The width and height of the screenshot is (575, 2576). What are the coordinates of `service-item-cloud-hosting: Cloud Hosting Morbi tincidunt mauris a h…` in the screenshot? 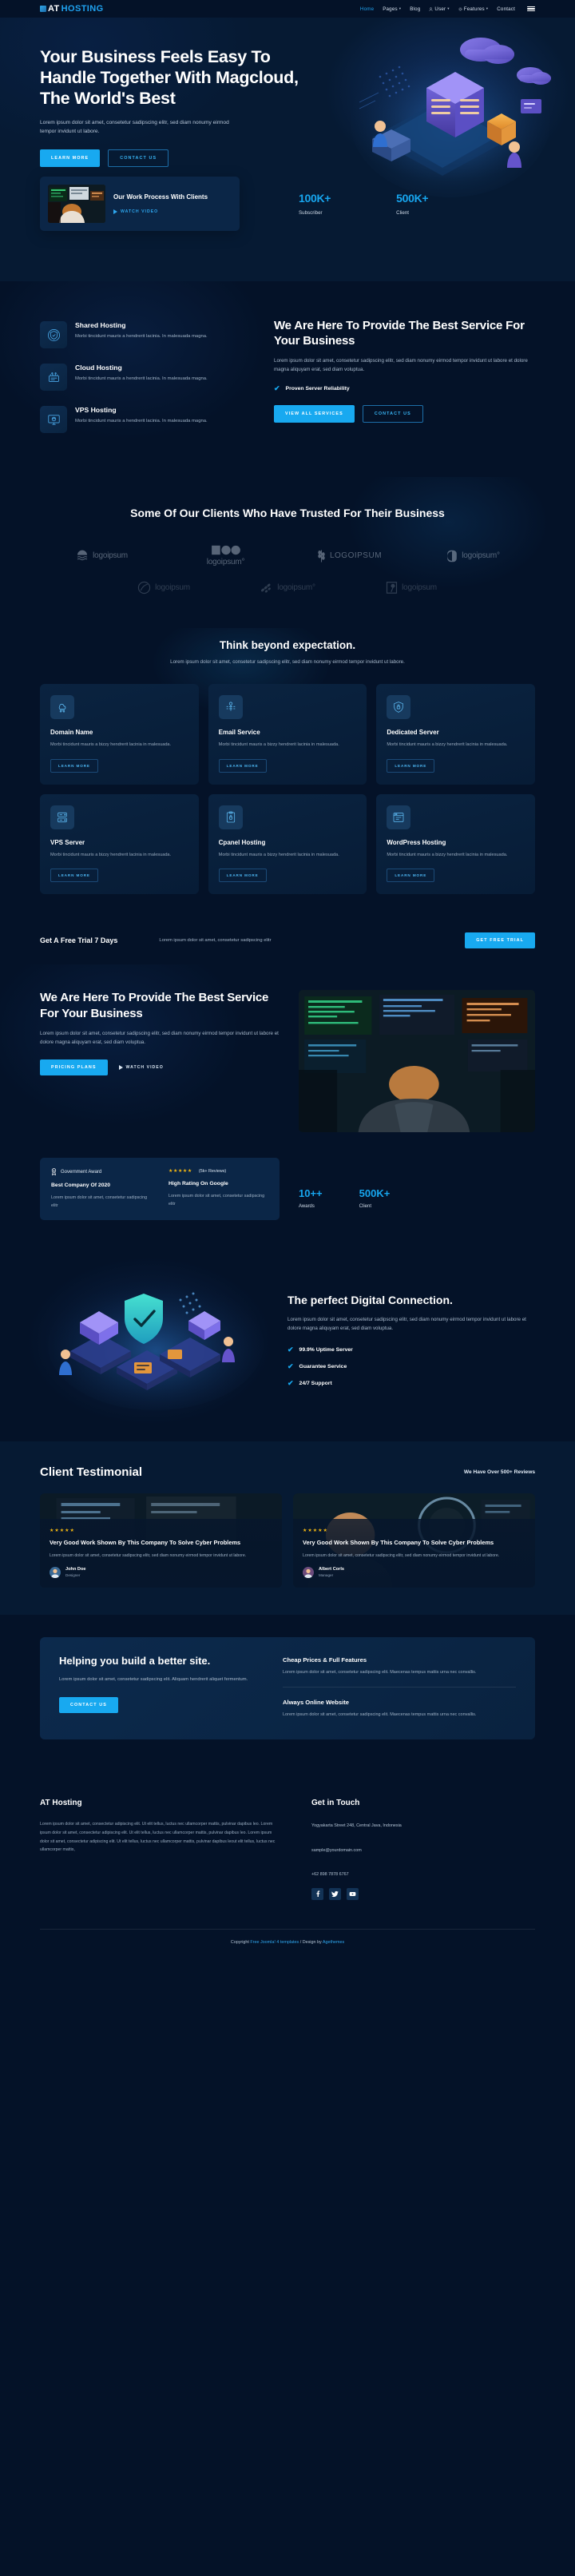 It's located at (146, 377).